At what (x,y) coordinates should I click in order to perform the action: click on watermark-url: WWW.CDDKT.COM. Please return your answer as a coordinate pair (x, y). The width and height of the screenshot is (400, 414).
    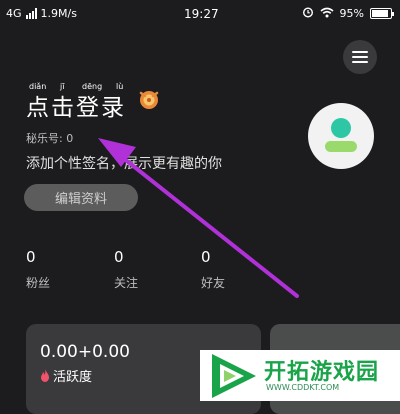
    Looking at the image, I should click on (303, 387).